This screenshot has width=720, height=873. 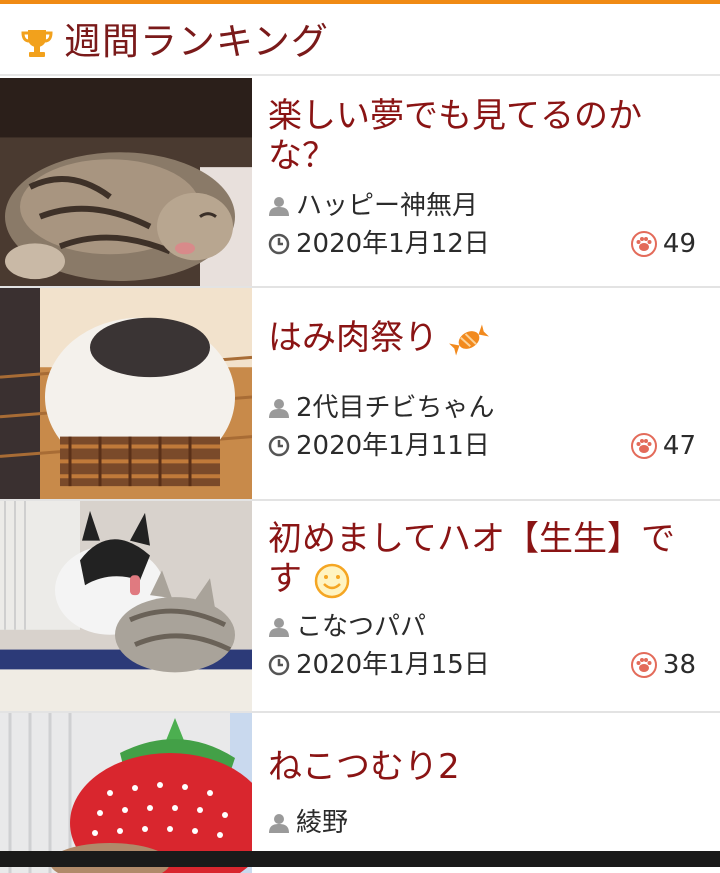 I want to click on like-count: 38, so click(x=663, y=665).